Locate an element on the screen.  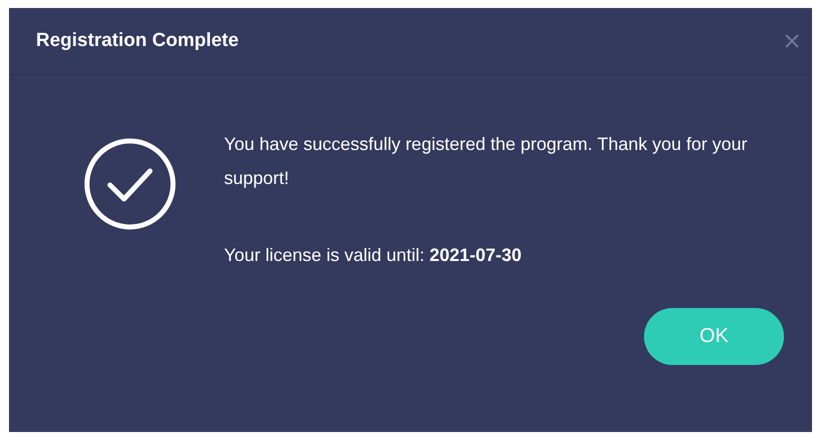
checkmark-circle-icon is located at coordinates (130, 184).